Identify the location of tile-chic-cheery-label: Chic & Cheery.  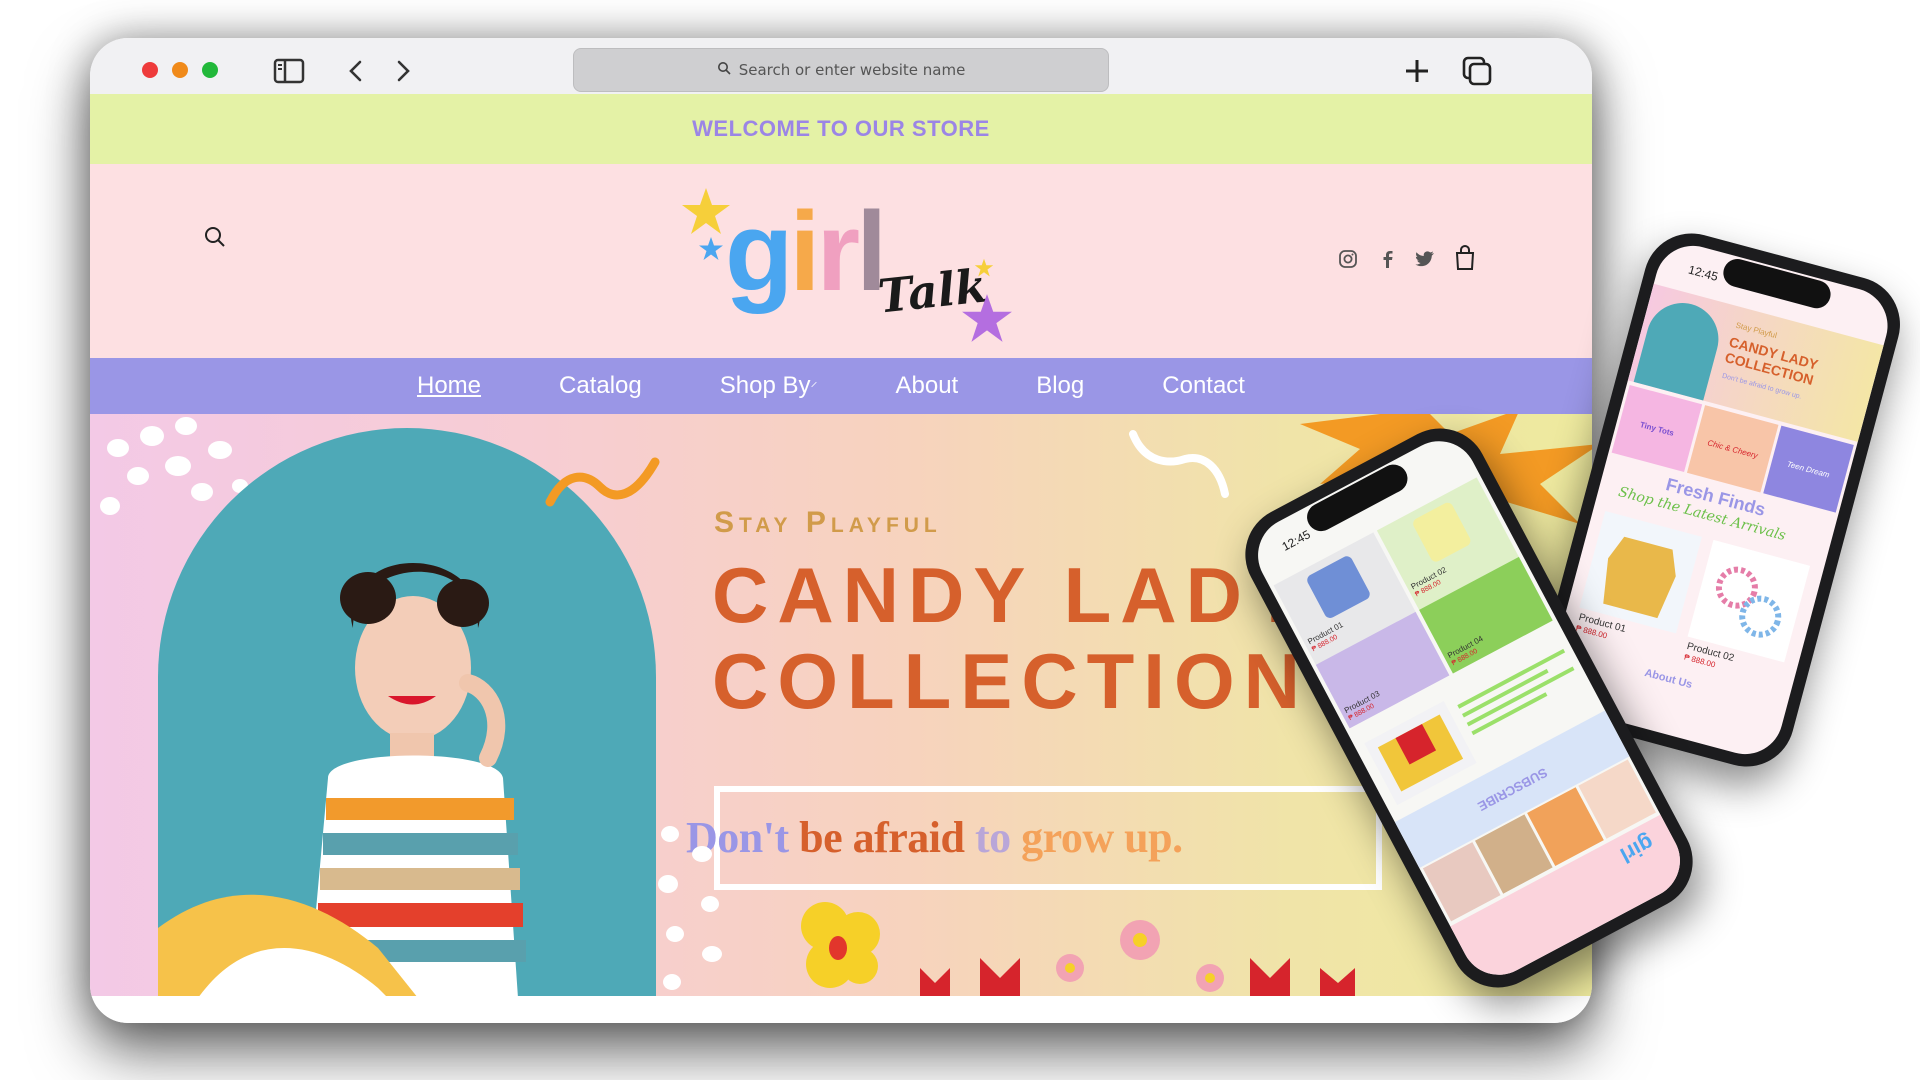
(1732, 448).